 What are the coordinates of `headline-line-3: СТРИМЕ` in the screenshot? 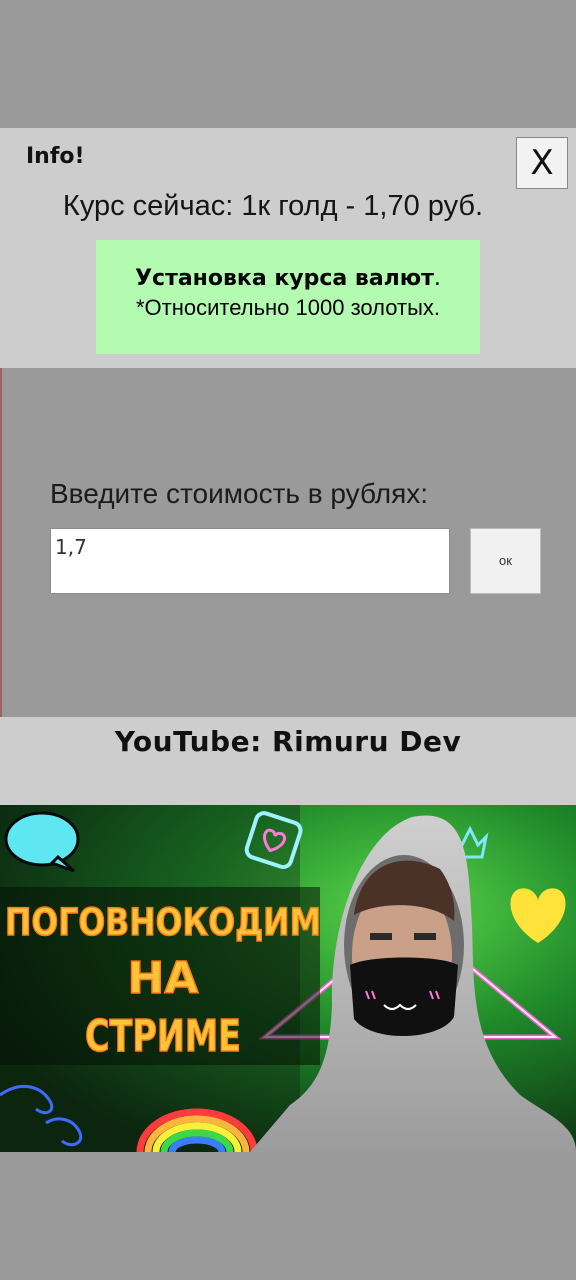 It's located at (163, 1036).